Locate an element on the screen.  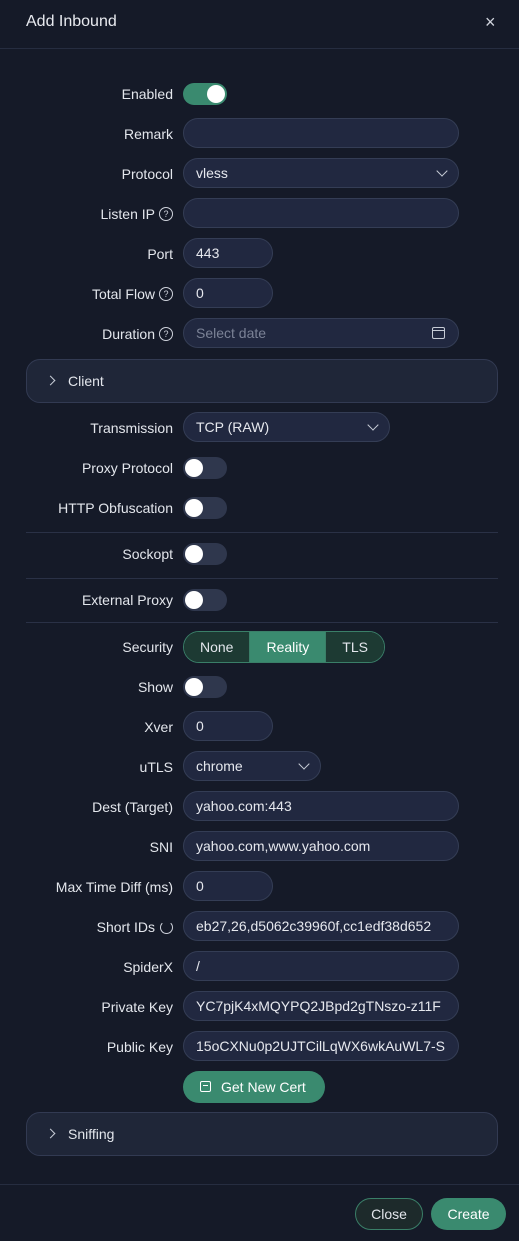
spiderx-input: / is located at coordinates (321, 966).